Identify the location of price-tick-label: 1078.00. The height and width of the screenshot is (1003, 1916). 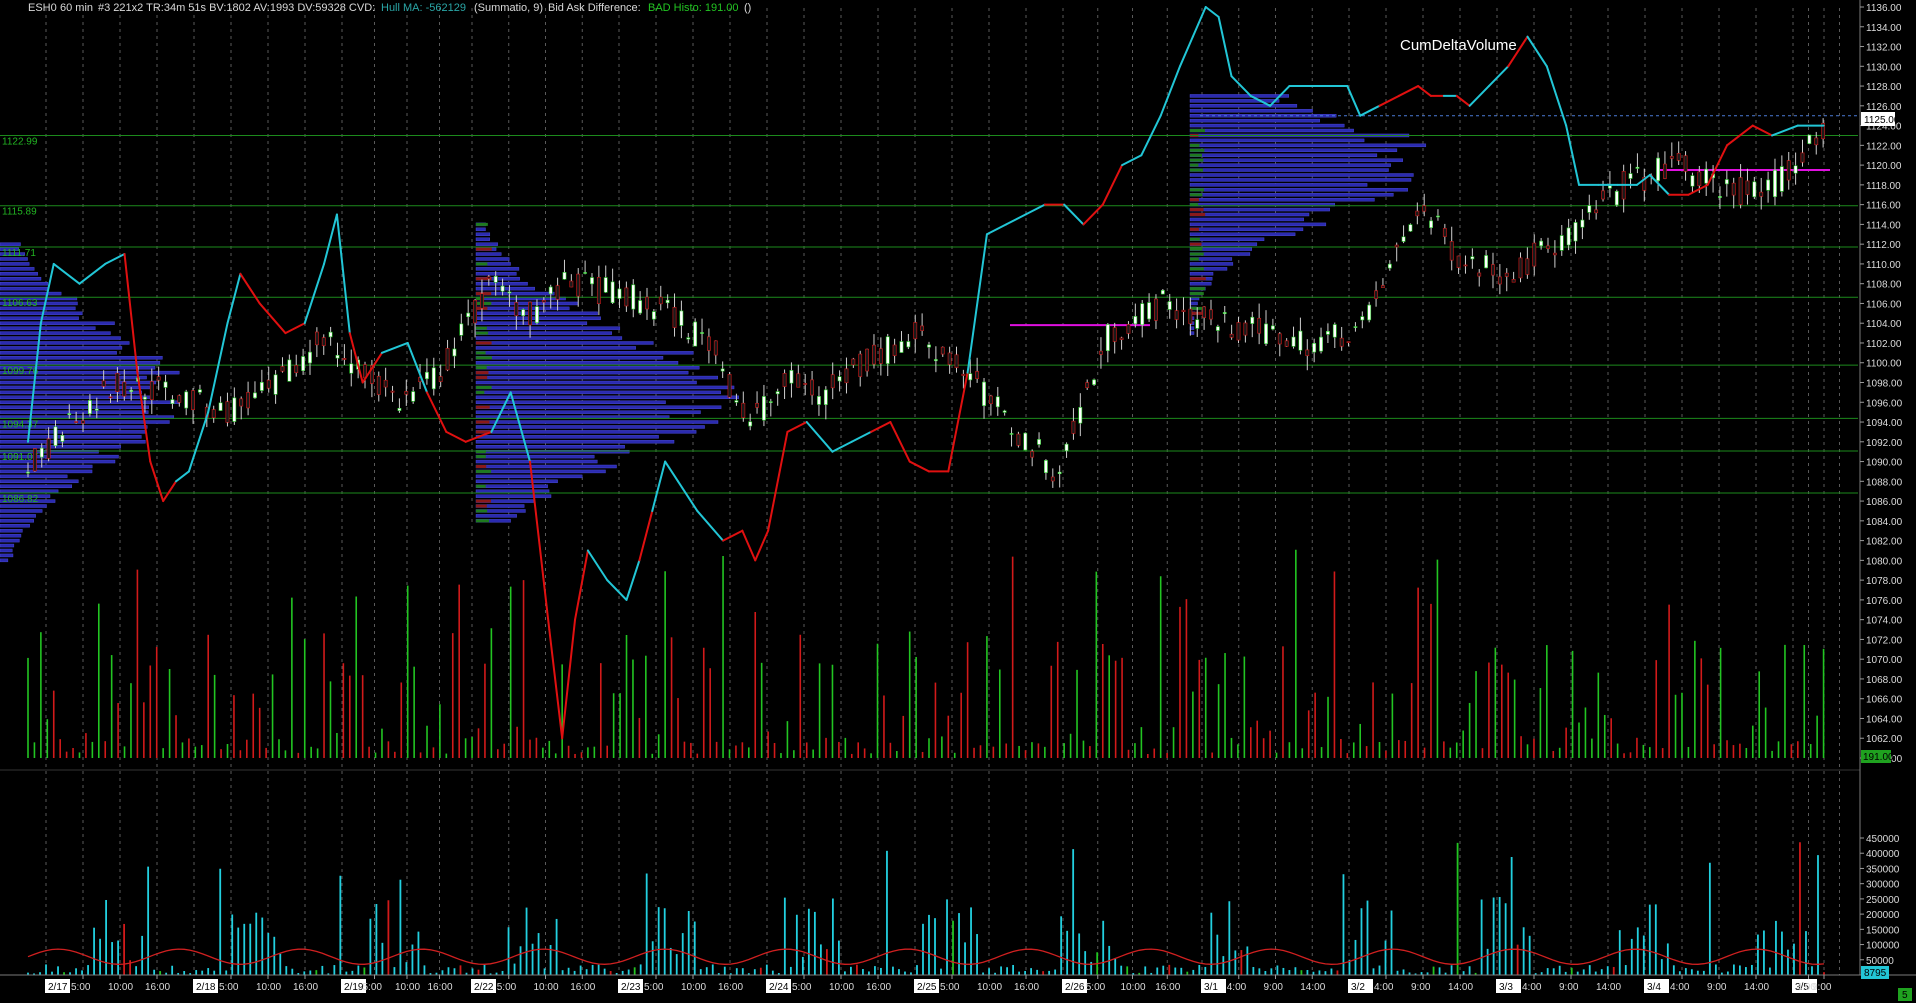
(1884, 581).